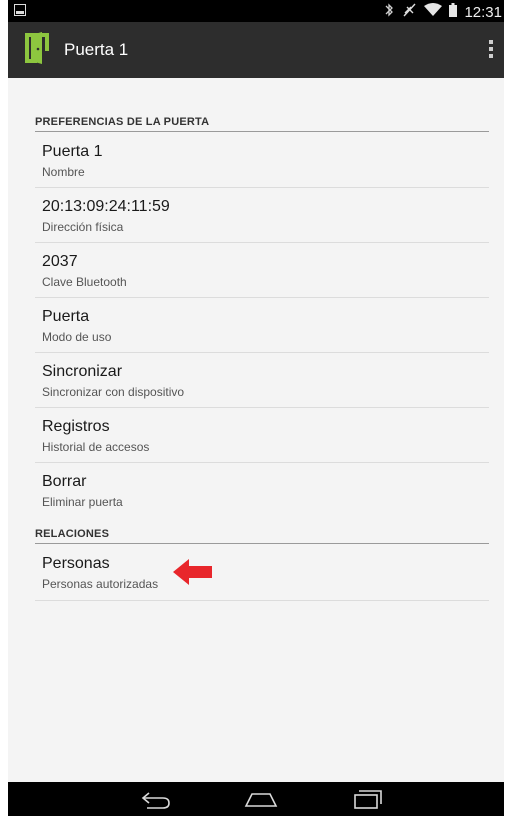 This screenshot has width=512, height=816. I want to click on pref-title: Personas, so click(76, 563).